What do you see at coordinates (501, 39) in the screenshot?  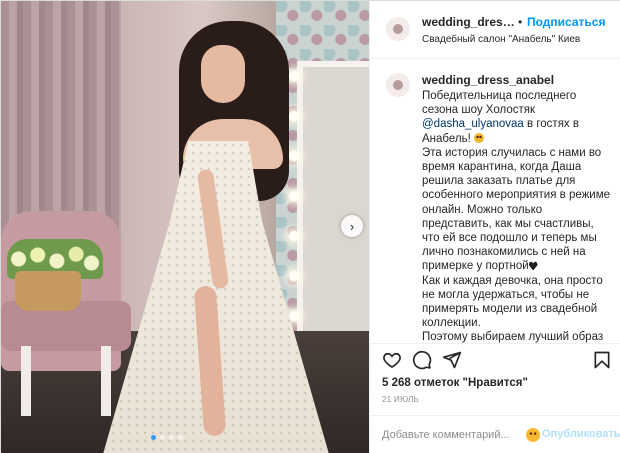 I see `location-link: Свадебный салон "Анабель" Киев` at bounding box center [501, 39].